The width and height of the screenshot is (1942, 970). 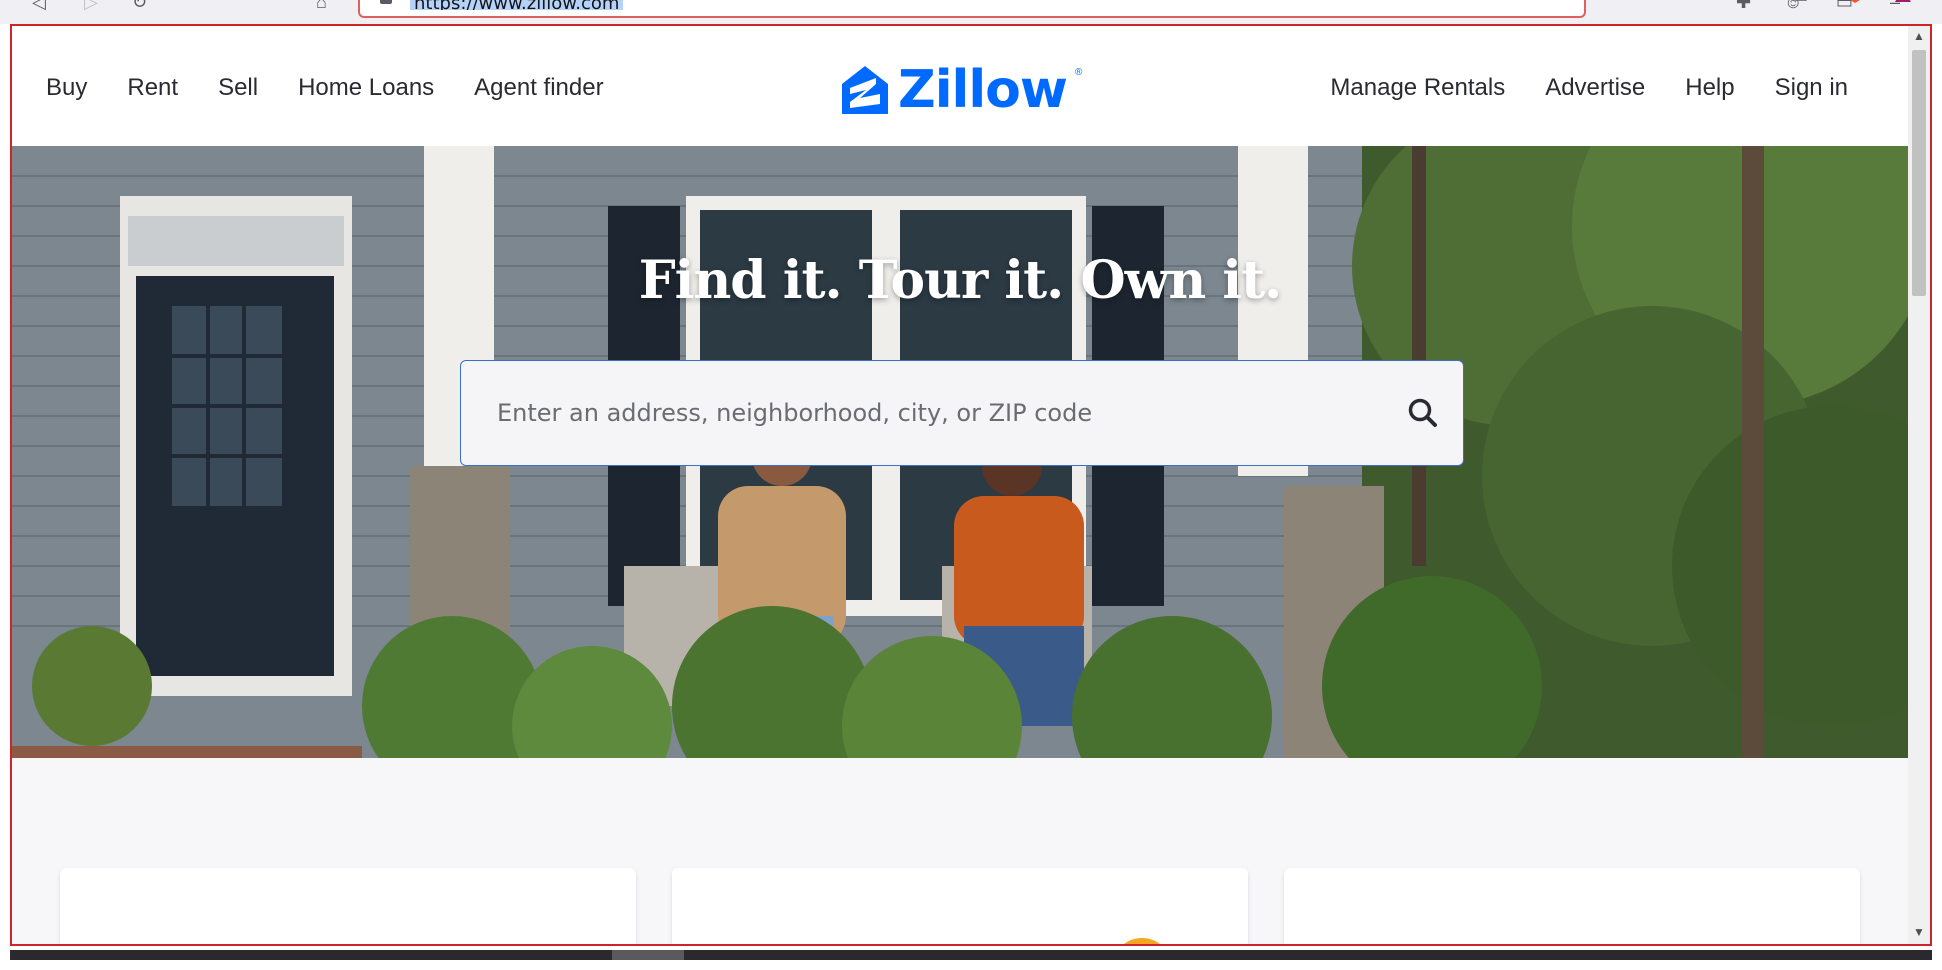 I want to click on nav-sign-in: Sign in, so click(x=1811, y=88).